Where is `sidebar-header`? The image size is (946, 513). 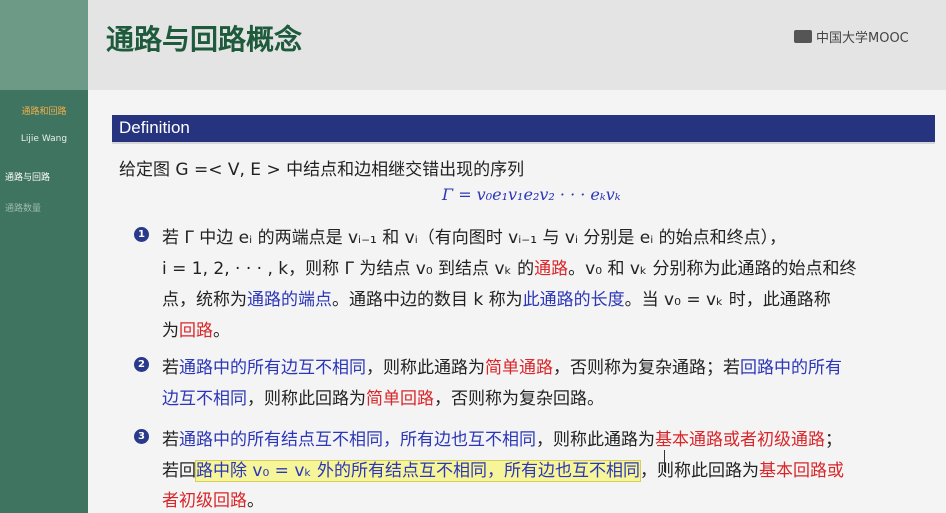 sidebar-header is located at coordinates (44, 45).